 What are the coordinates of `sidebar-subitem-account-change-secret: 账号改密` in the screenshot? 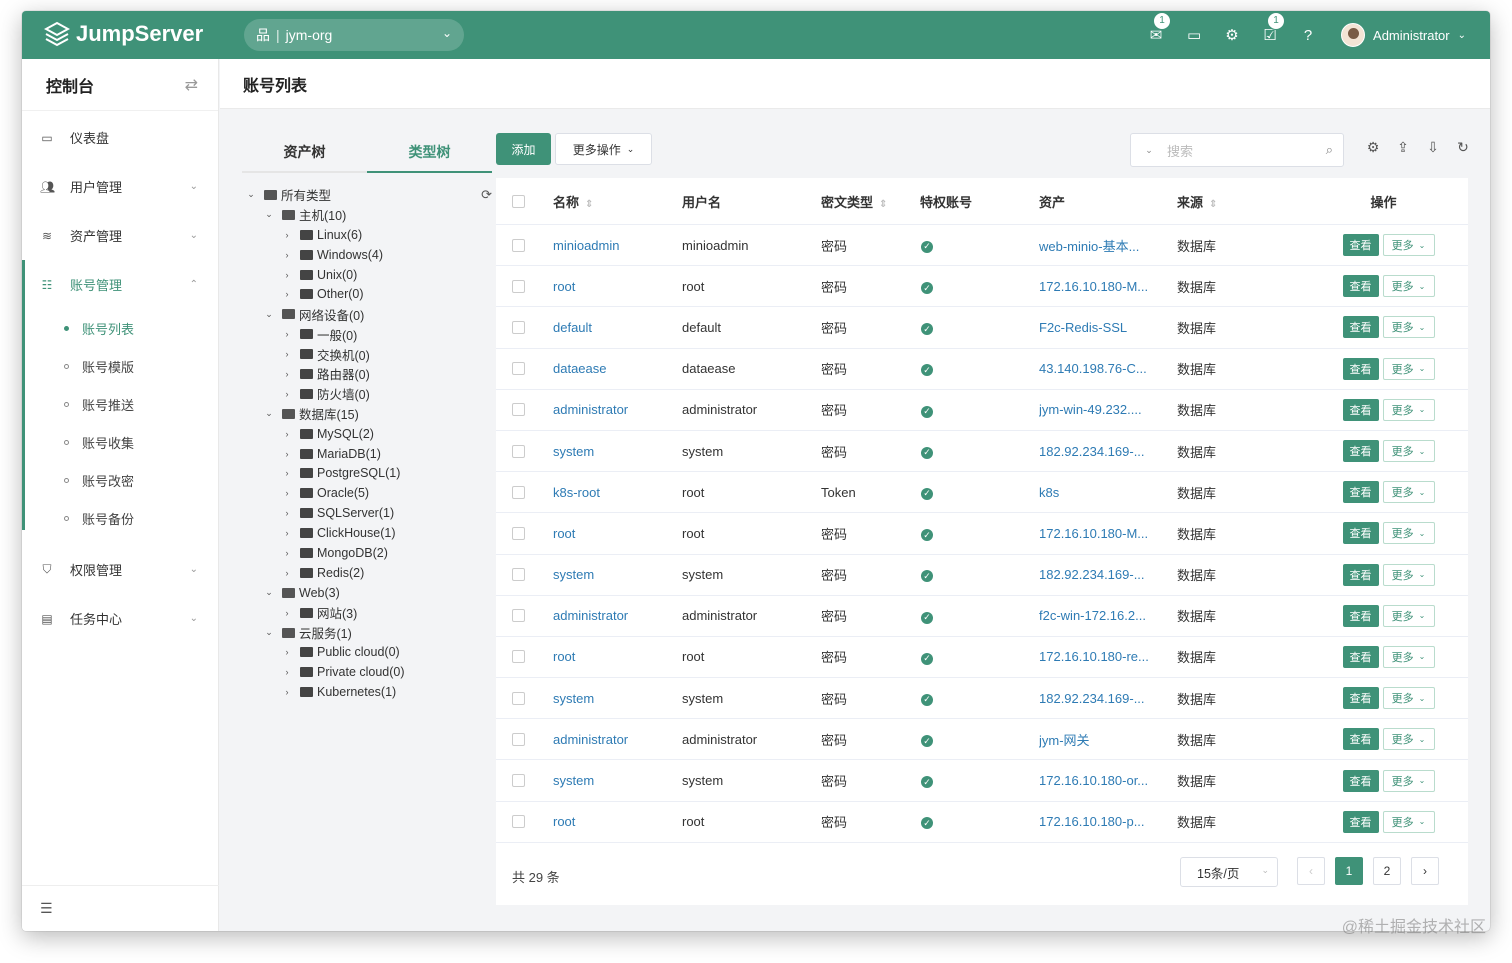 It's located at (120, 480).